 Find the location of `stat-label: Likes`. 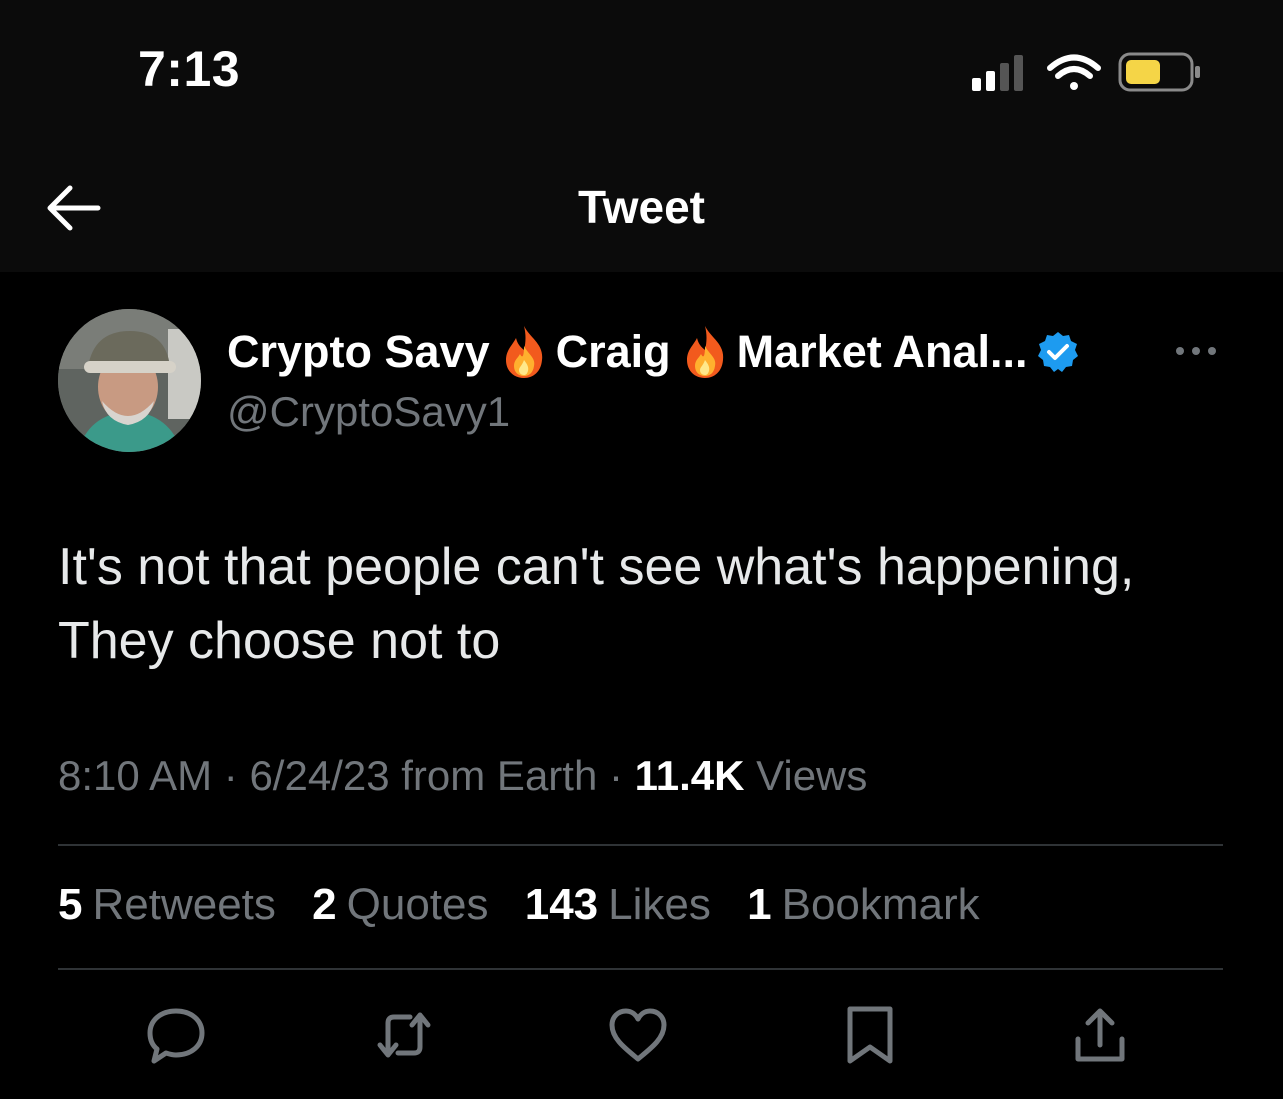

stat-label: Likes is located at coordinates (659, 904).